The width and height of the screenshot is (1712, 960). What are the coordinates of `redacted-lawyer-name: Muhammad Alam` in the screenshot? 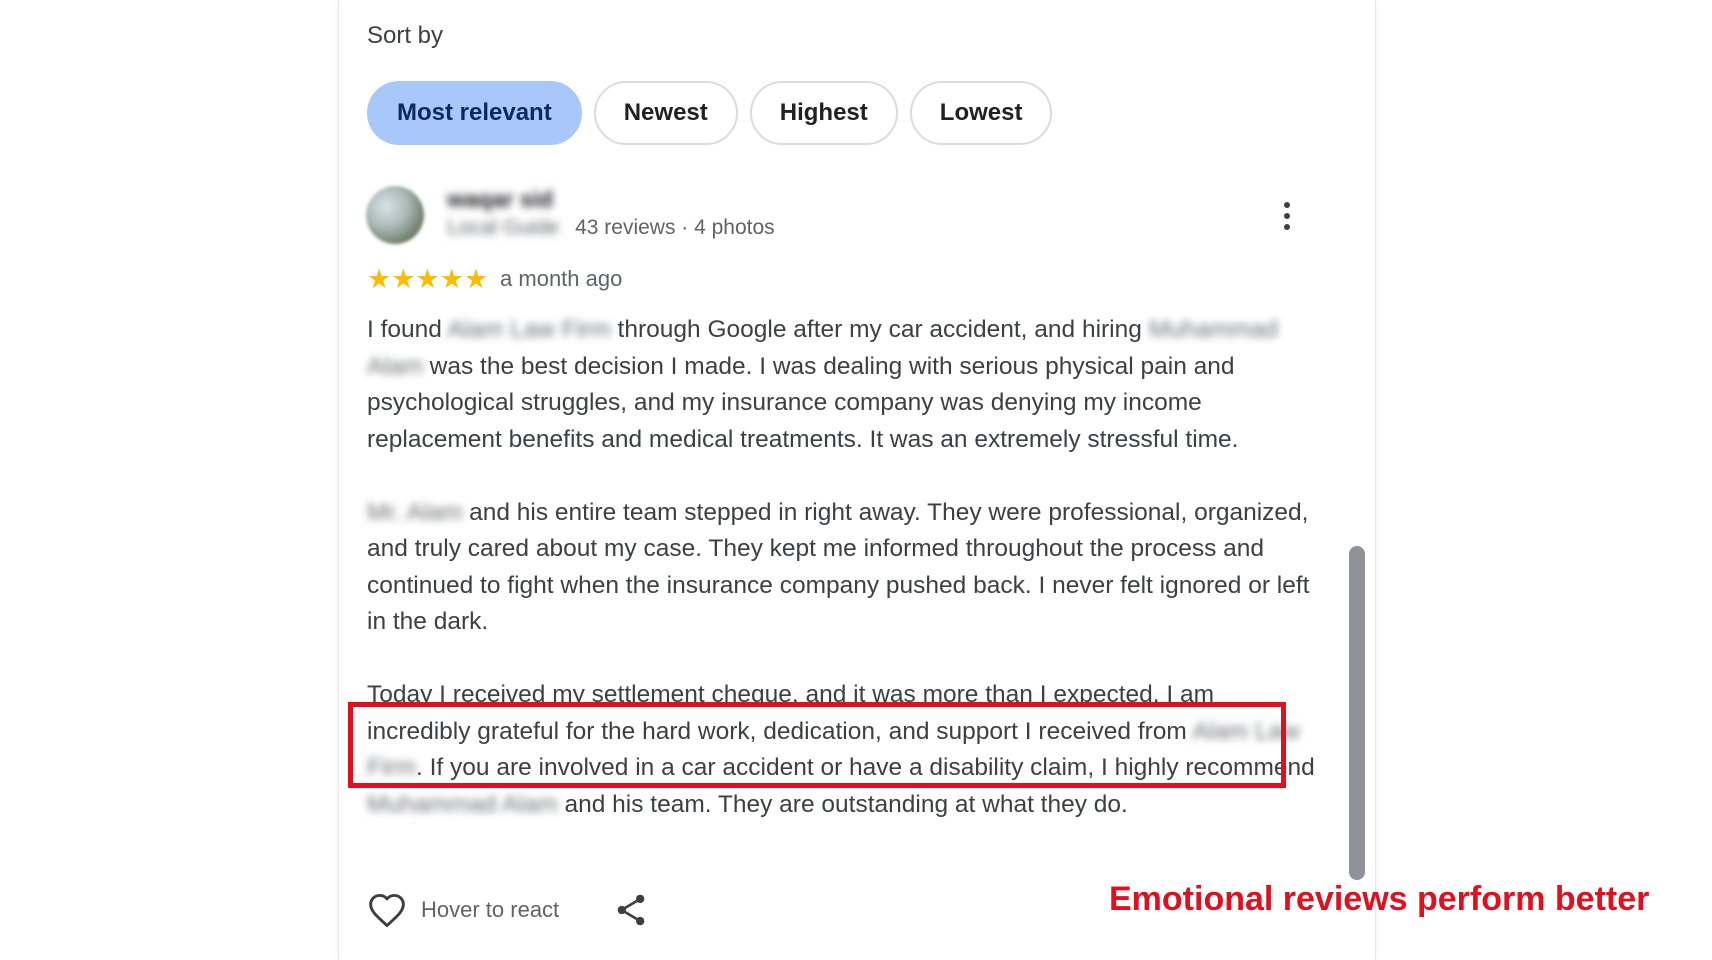 It's located at (462, 804).